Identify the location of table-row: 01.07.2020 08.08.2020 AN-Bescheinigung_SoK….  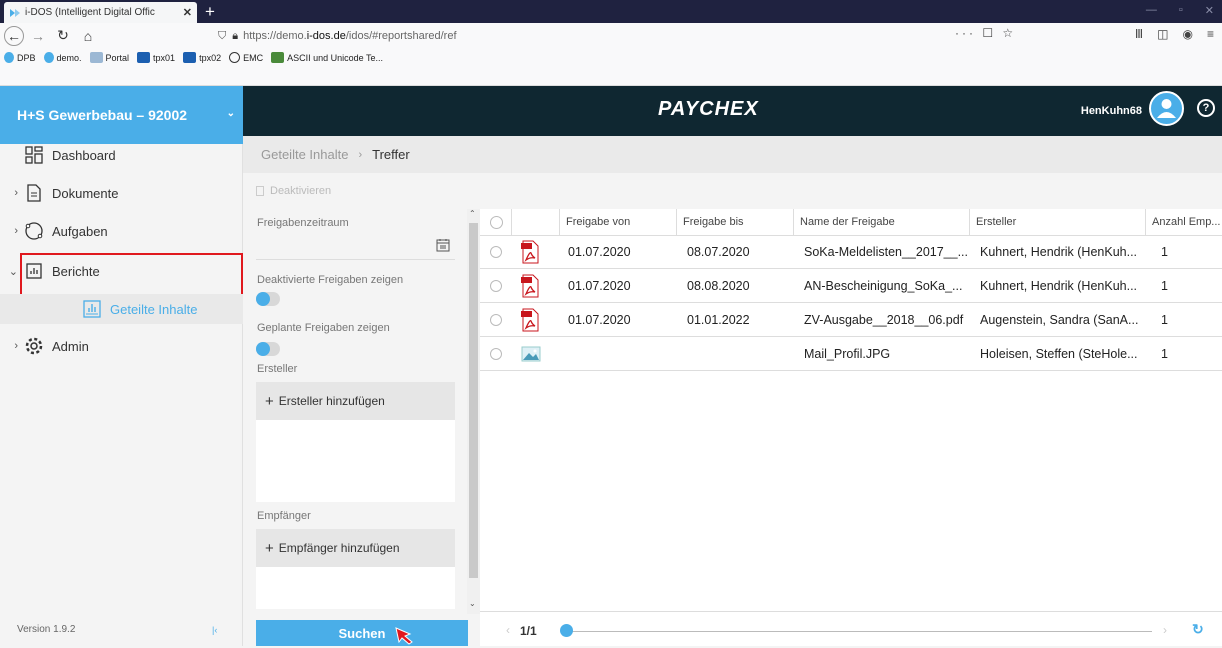
(851, 286).